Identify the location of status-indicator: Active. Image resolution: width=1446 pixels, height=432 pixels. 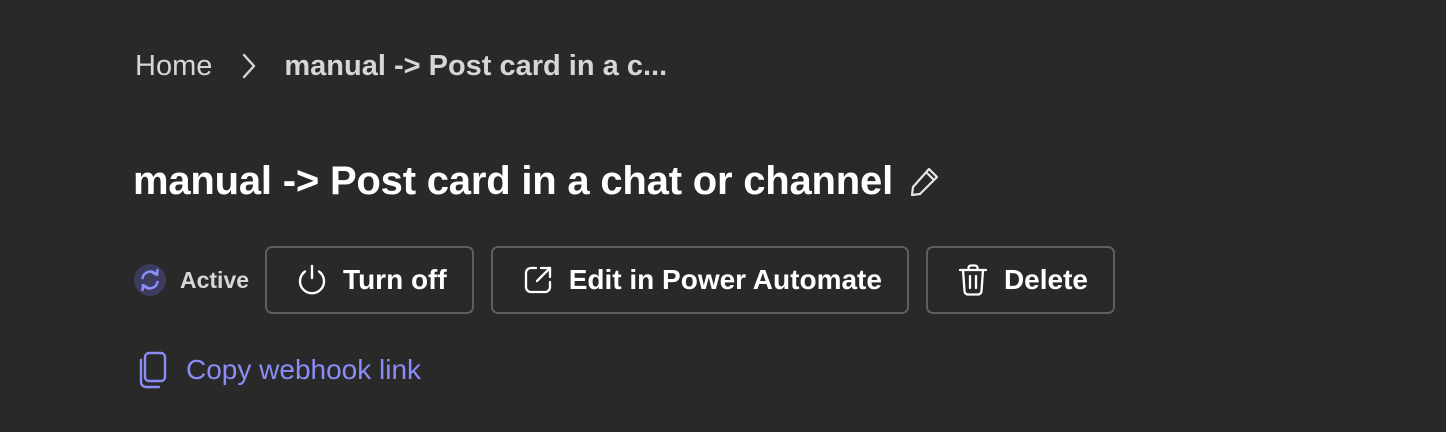
(191, 280).